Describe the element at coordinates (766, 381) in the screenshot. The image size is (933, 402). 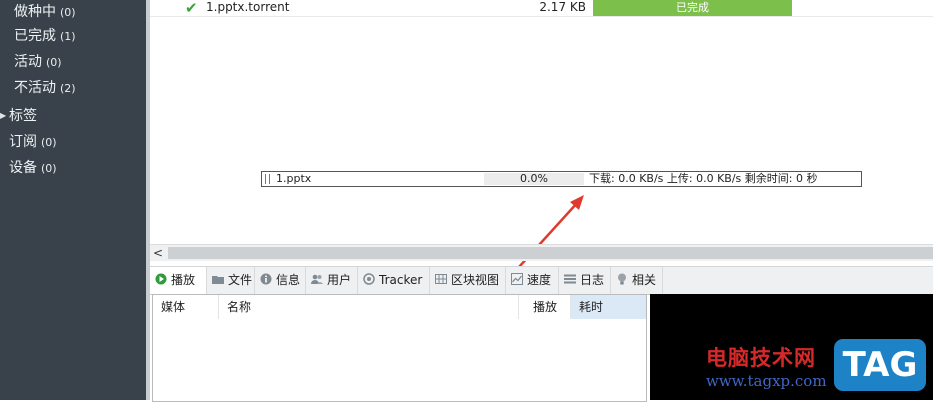
I see `watermark-url: www.tagxp.com` at that location.